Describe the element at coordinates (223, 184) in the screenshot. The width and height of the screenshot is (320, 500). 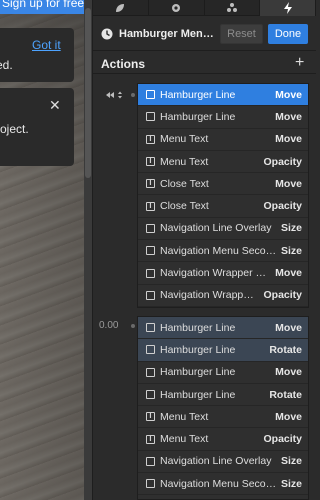
I see `action-row: Close Text Move` at that location.